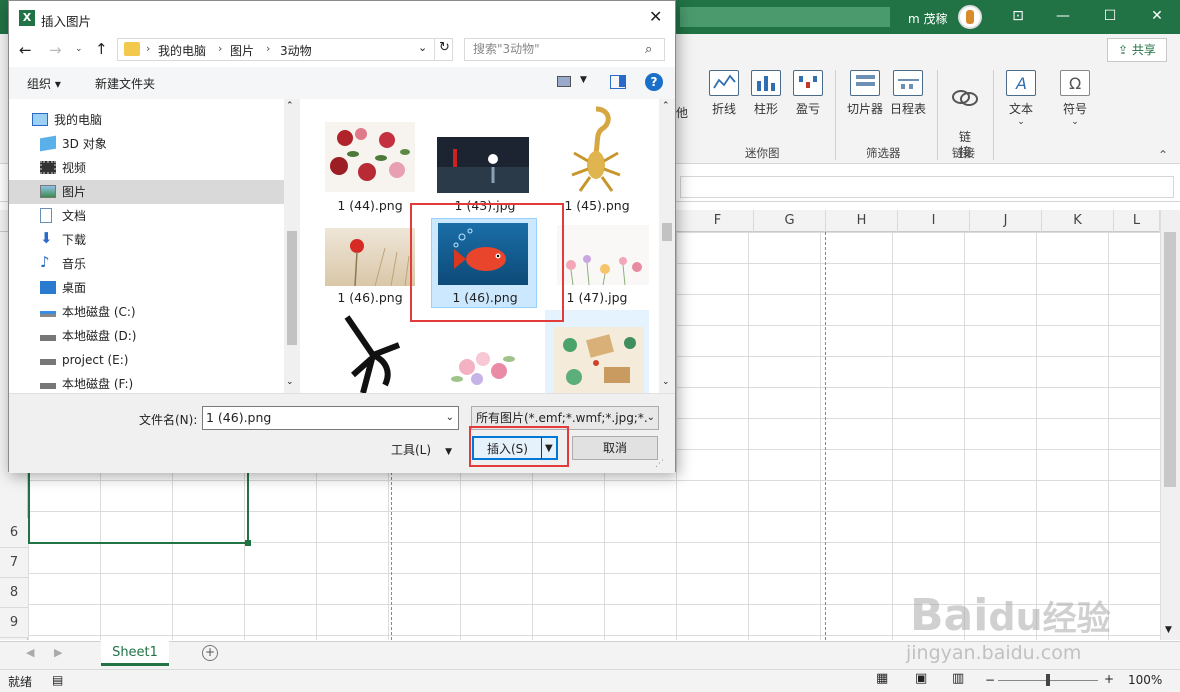 The width and height of the screenshot is (1180, 692). What do you see at coordinates (370, 257) in the screenshot?
I see `file-thumb-red-flower` at bounding box center [370, 257].